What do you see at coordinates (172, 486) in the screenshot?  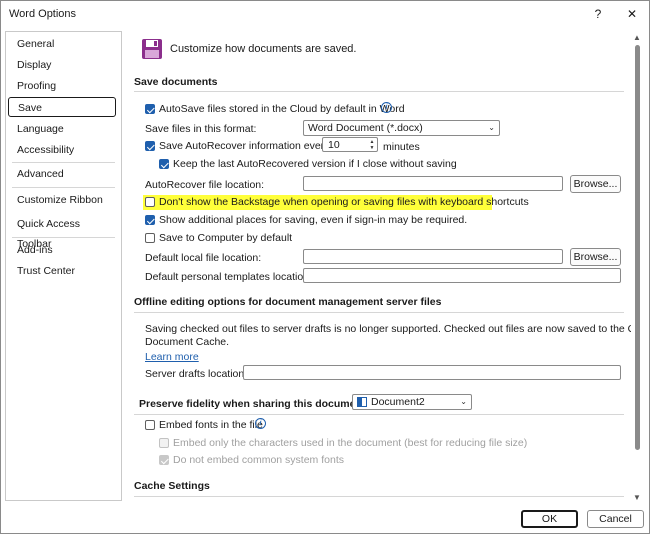 I see `section-heading-cache-settings: Cache Settings` at bounding box center [172, 486].